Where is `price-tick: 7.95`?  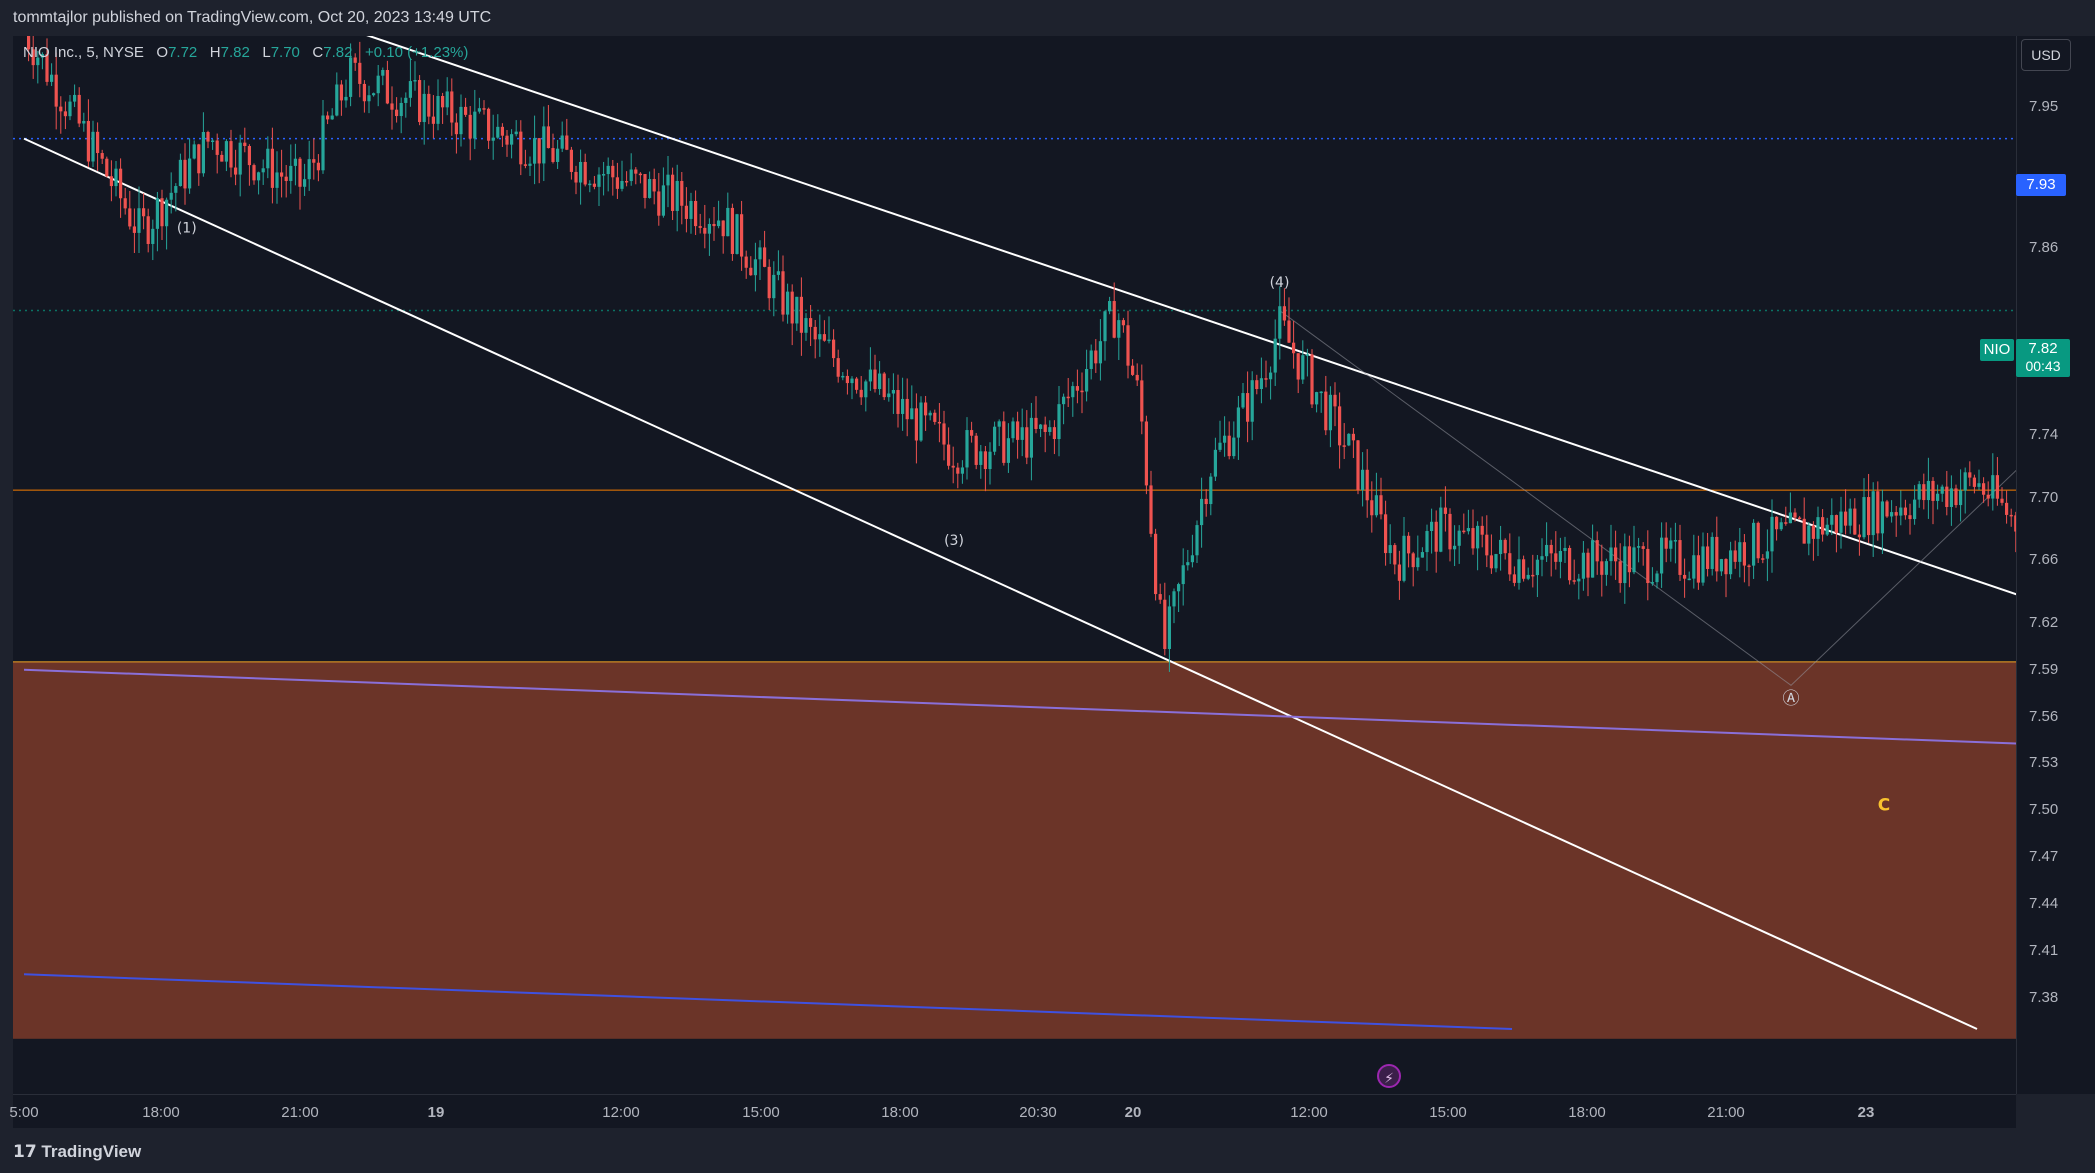 price-tick: 7.95 is located at coordinates (2044, 107).